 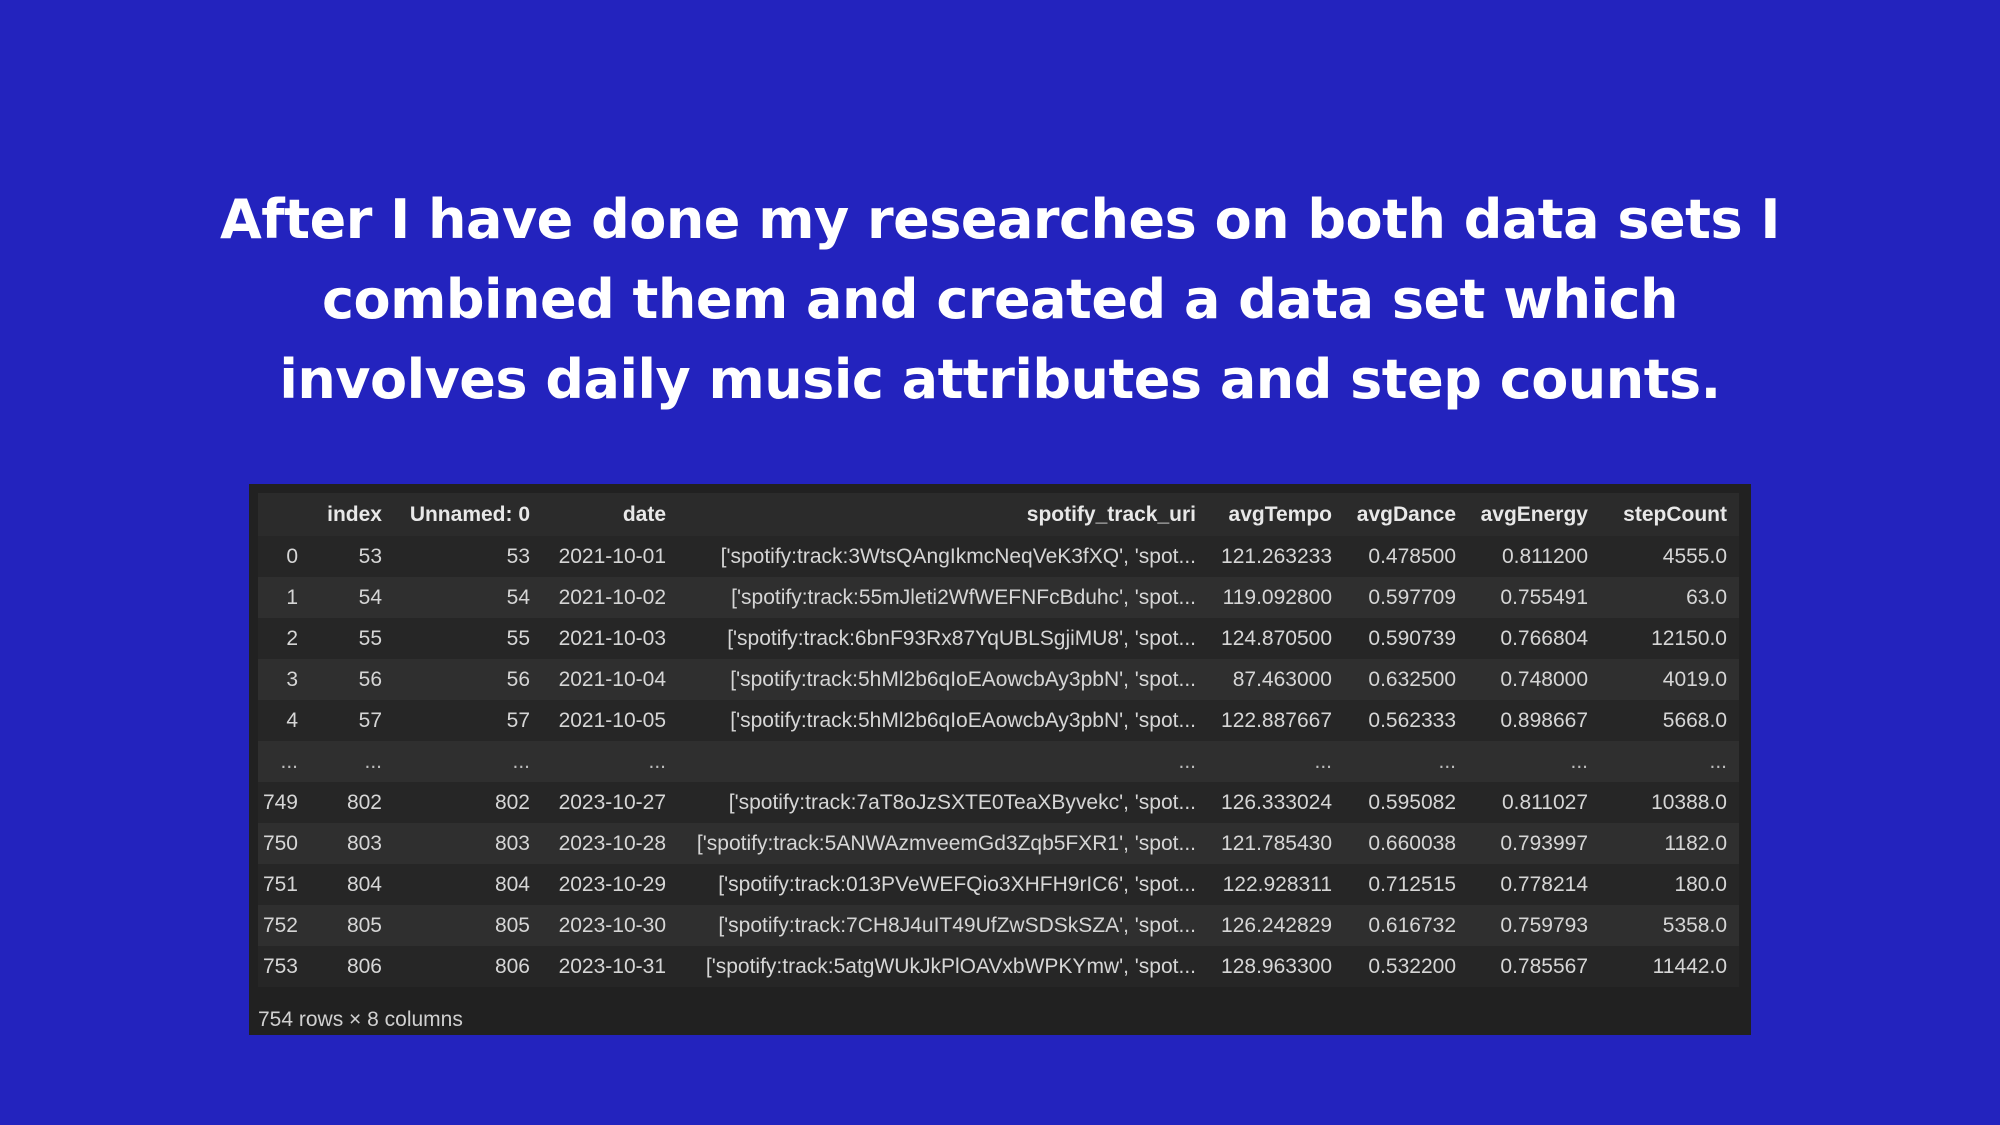 I want to click on cell-avg-dance: 0.597709, so click(x=1412, y=597).